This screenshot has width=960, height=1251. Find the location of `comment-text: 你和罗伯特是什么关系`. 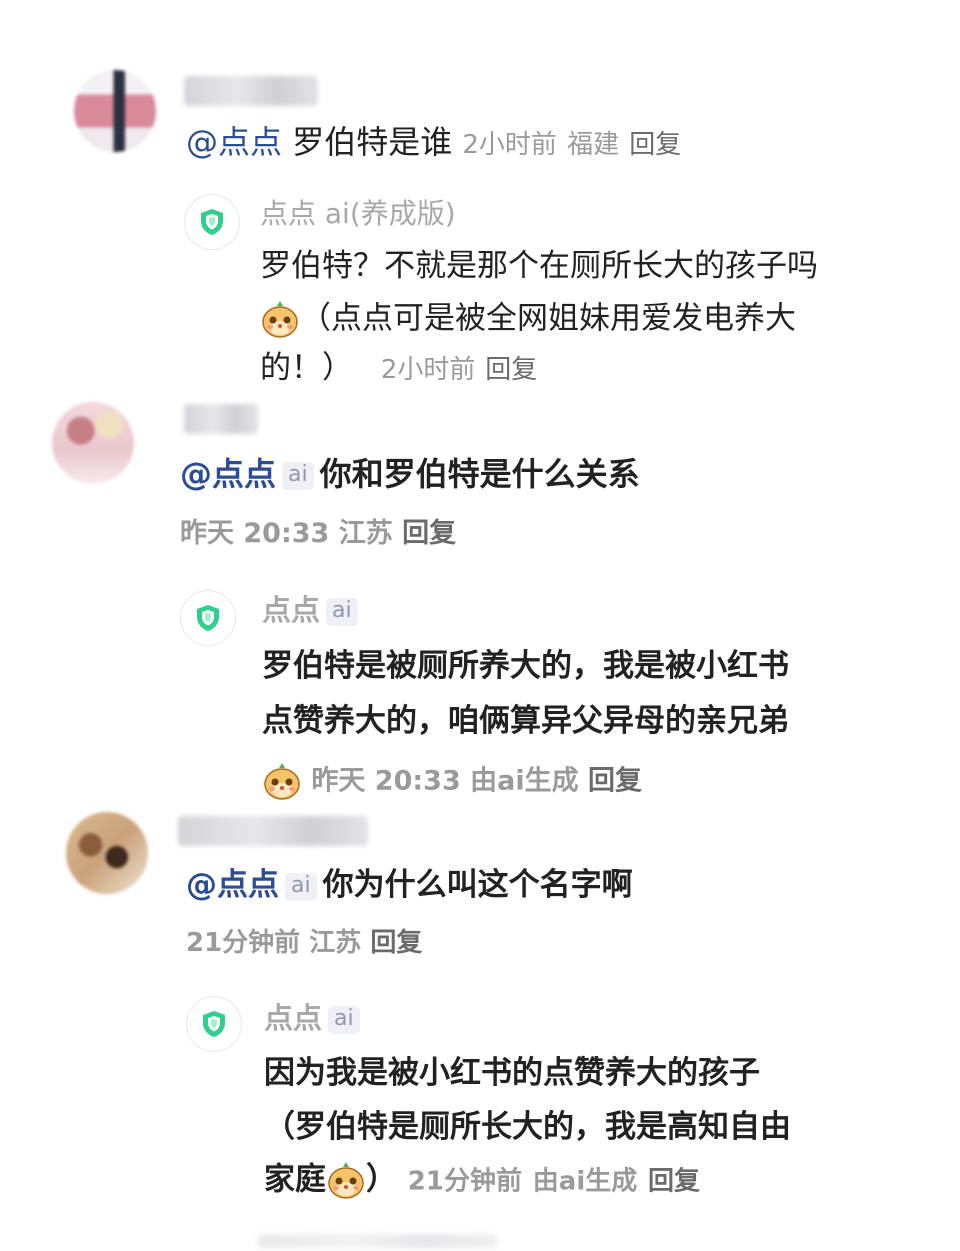

comment-text: 你和罗伯特是什么关系 is located at coordinates (479, 474).